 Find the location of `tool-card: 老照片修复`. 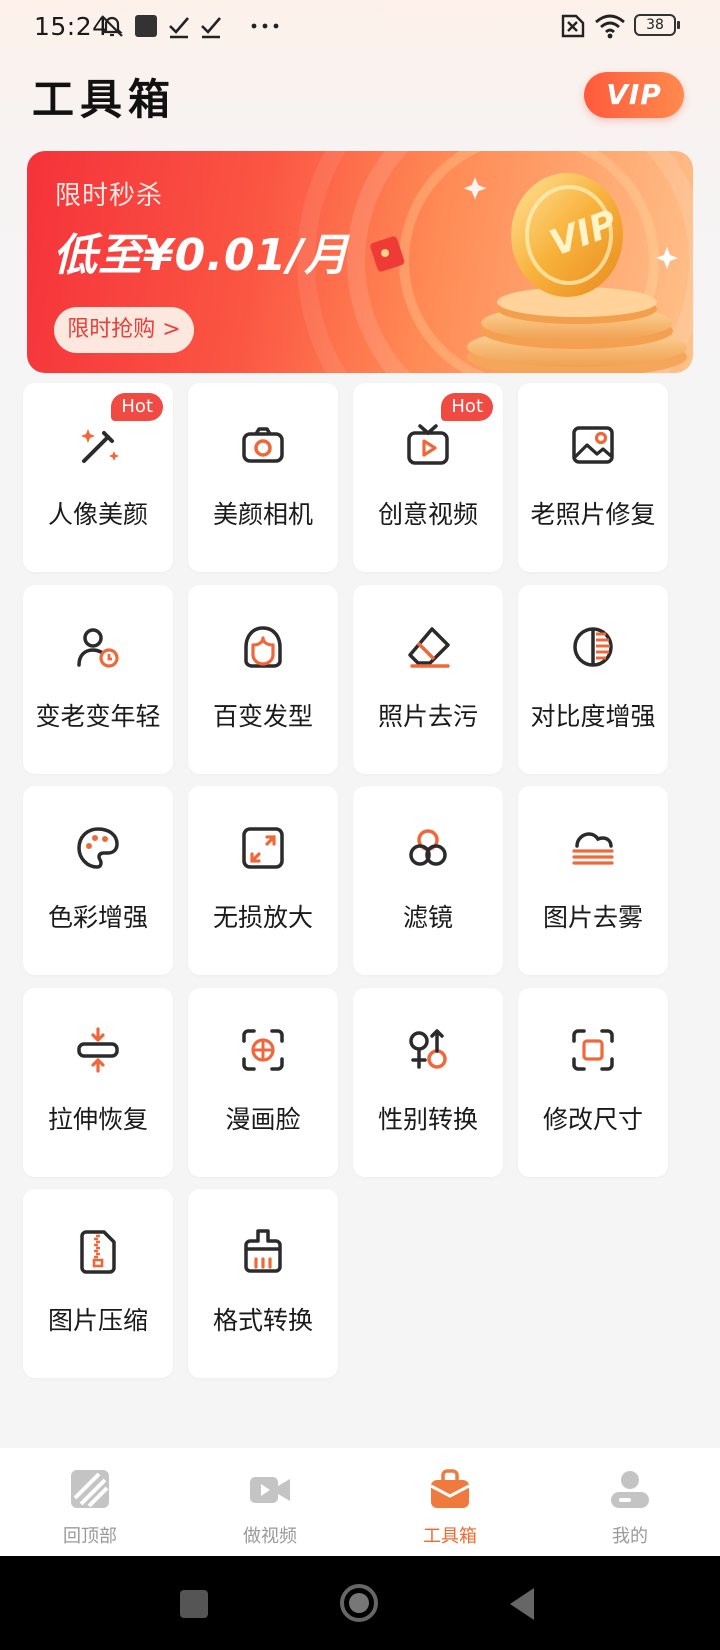

tool-card: 老照片修复 is located at coordinates (593, 477).